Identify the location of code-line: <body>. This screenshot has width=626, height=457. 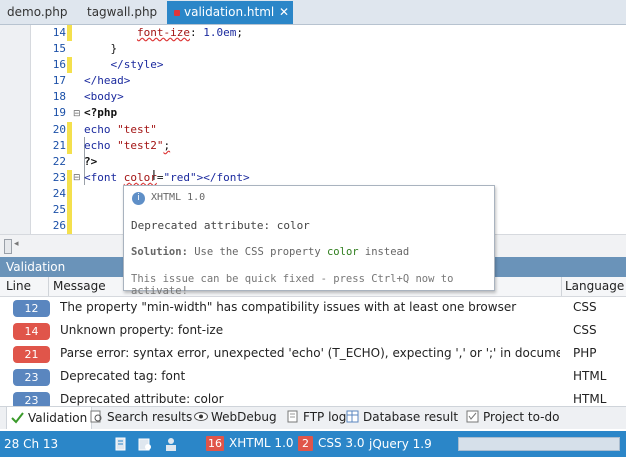
(167, 97).